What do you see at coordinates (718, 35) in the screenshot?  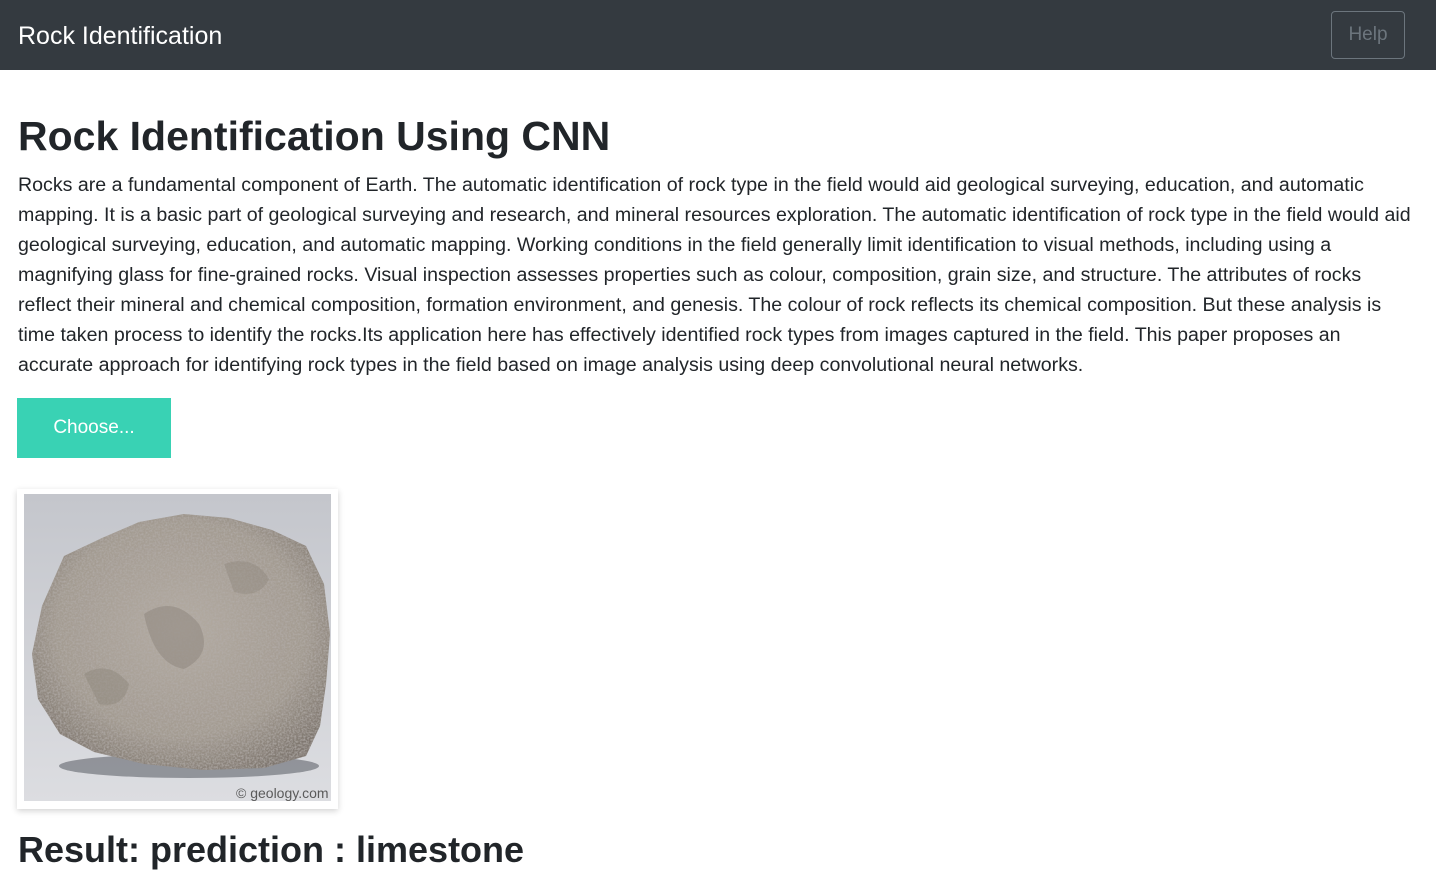 I see `navbar: Rock Identification Help` at bounding box center [718, 35].